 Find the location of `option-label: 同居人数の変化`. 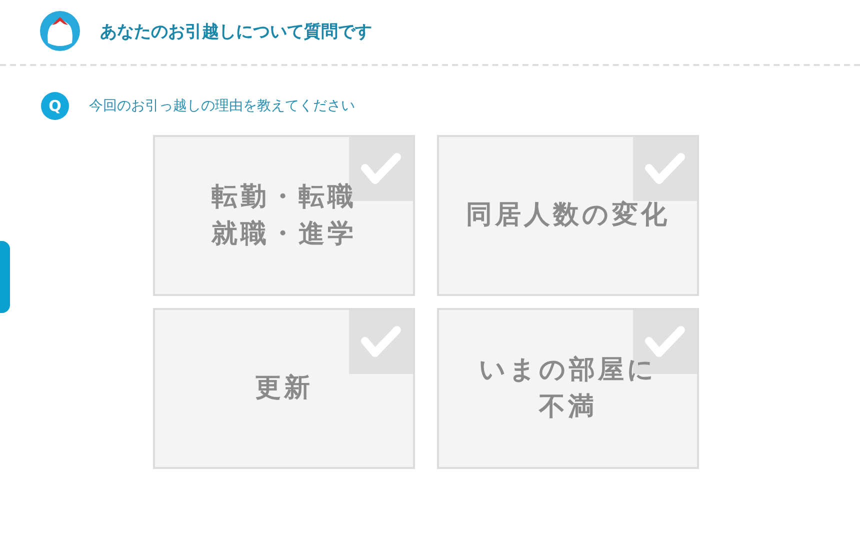

option-label: 同居人数の変化 is located at coordinates (568, 215).